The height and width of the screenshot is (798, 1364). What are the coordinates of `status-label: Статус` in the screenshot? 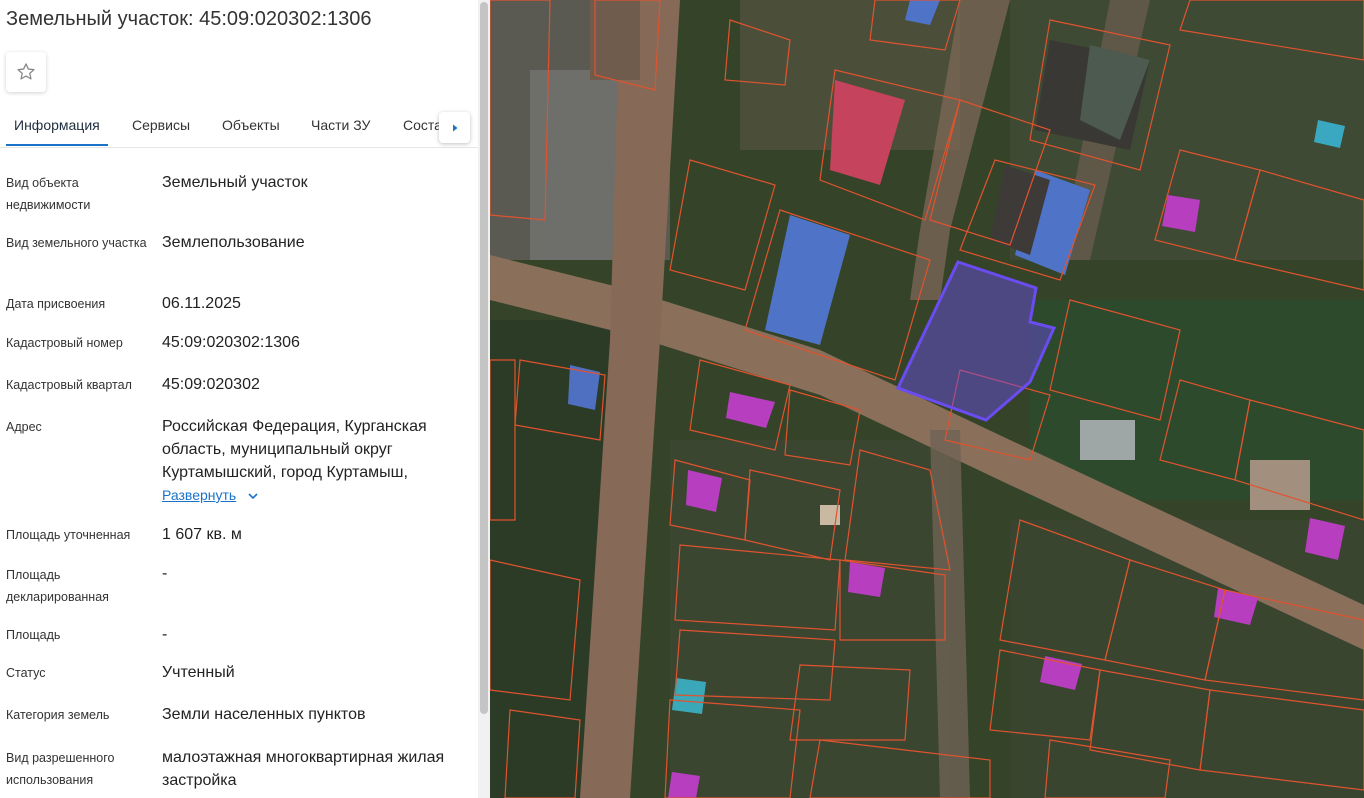 It's located at (26, 673).